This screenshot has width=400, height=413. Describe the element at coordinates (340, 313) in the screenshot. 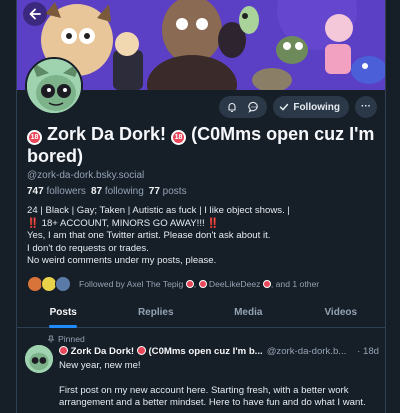

I see `tab-videos: Videos` at that location.